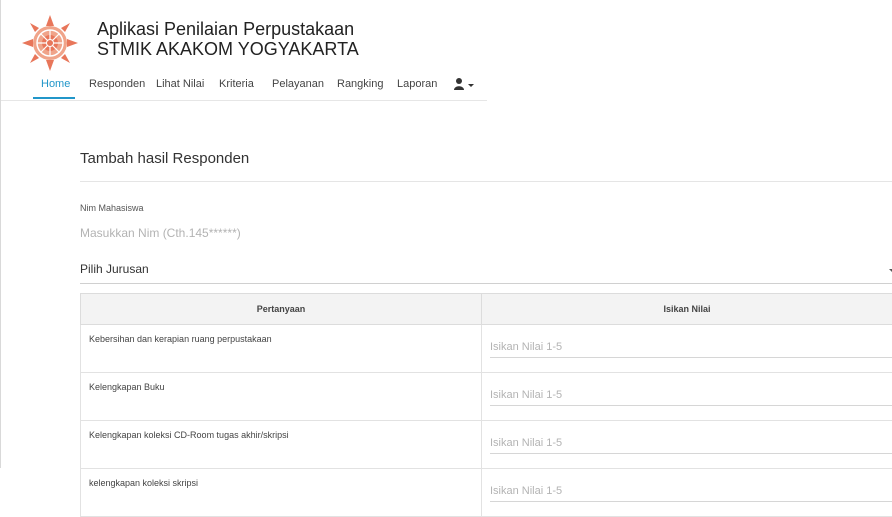  What do you see at coordinates (225, 29) in the screenshot?
I see `app-title: Aplikasi Penilaian Perpustakaan` at bounding box center [225, 29].